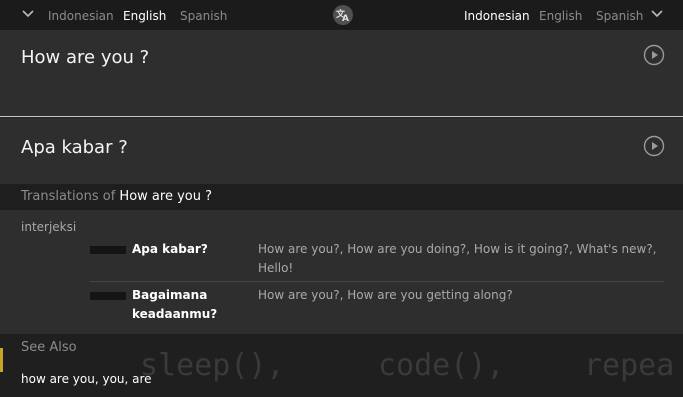 This screenshot has width=683, height=397. I want to click on background-code-text: code(),, so click(441, 365).